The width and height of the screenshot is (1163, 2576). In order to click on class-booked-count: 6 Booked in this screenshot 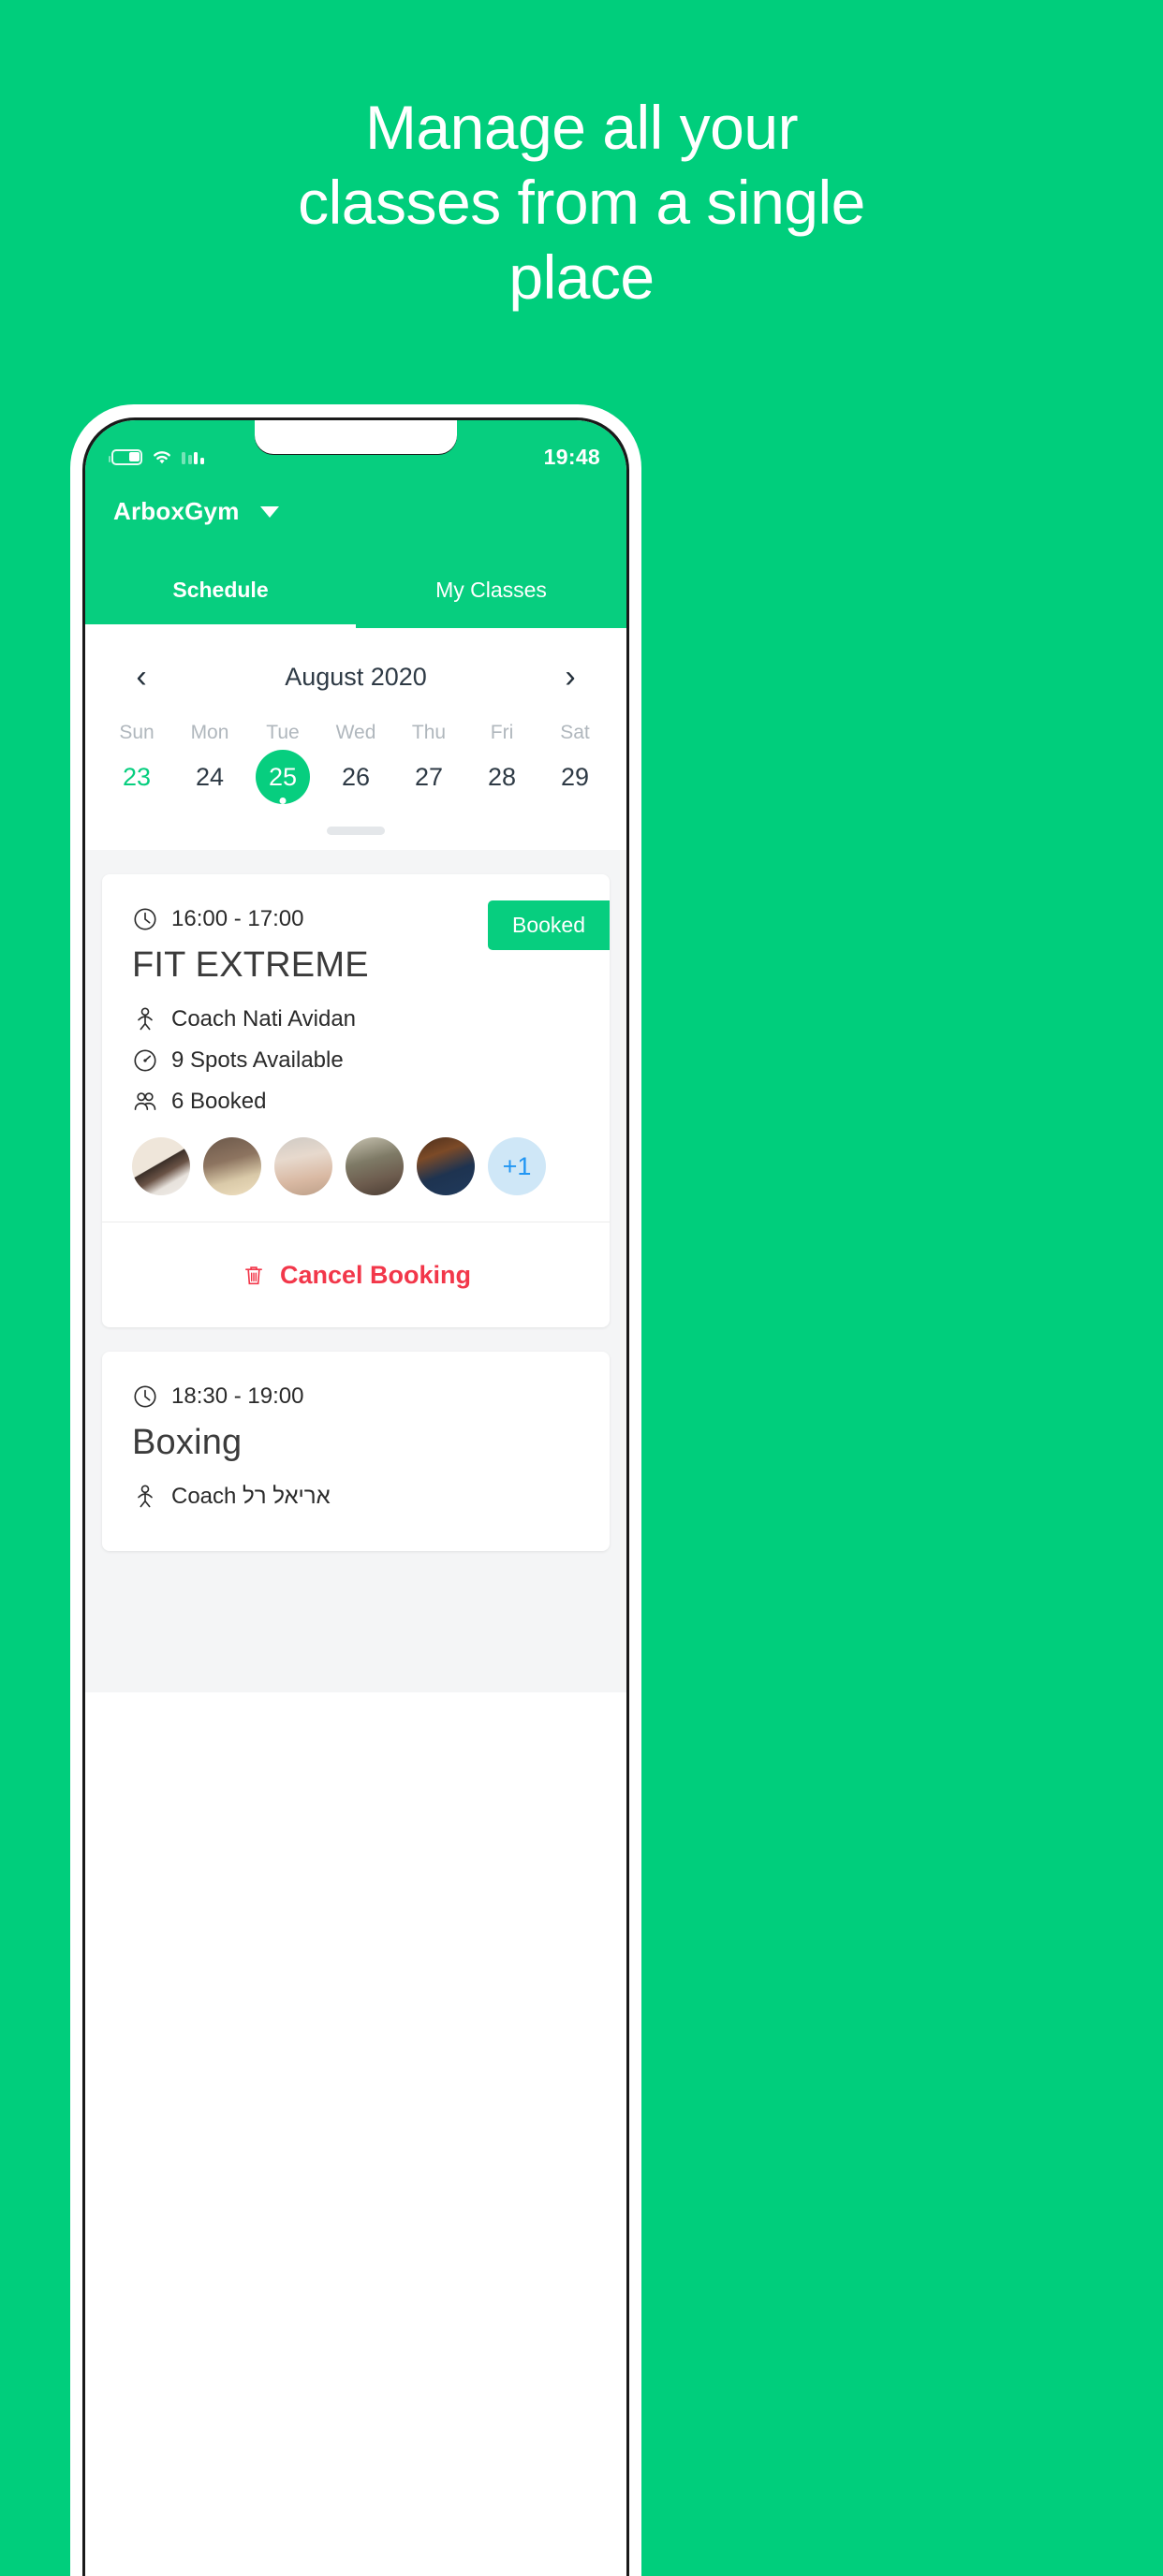, I will do `click(219, 1101)`.